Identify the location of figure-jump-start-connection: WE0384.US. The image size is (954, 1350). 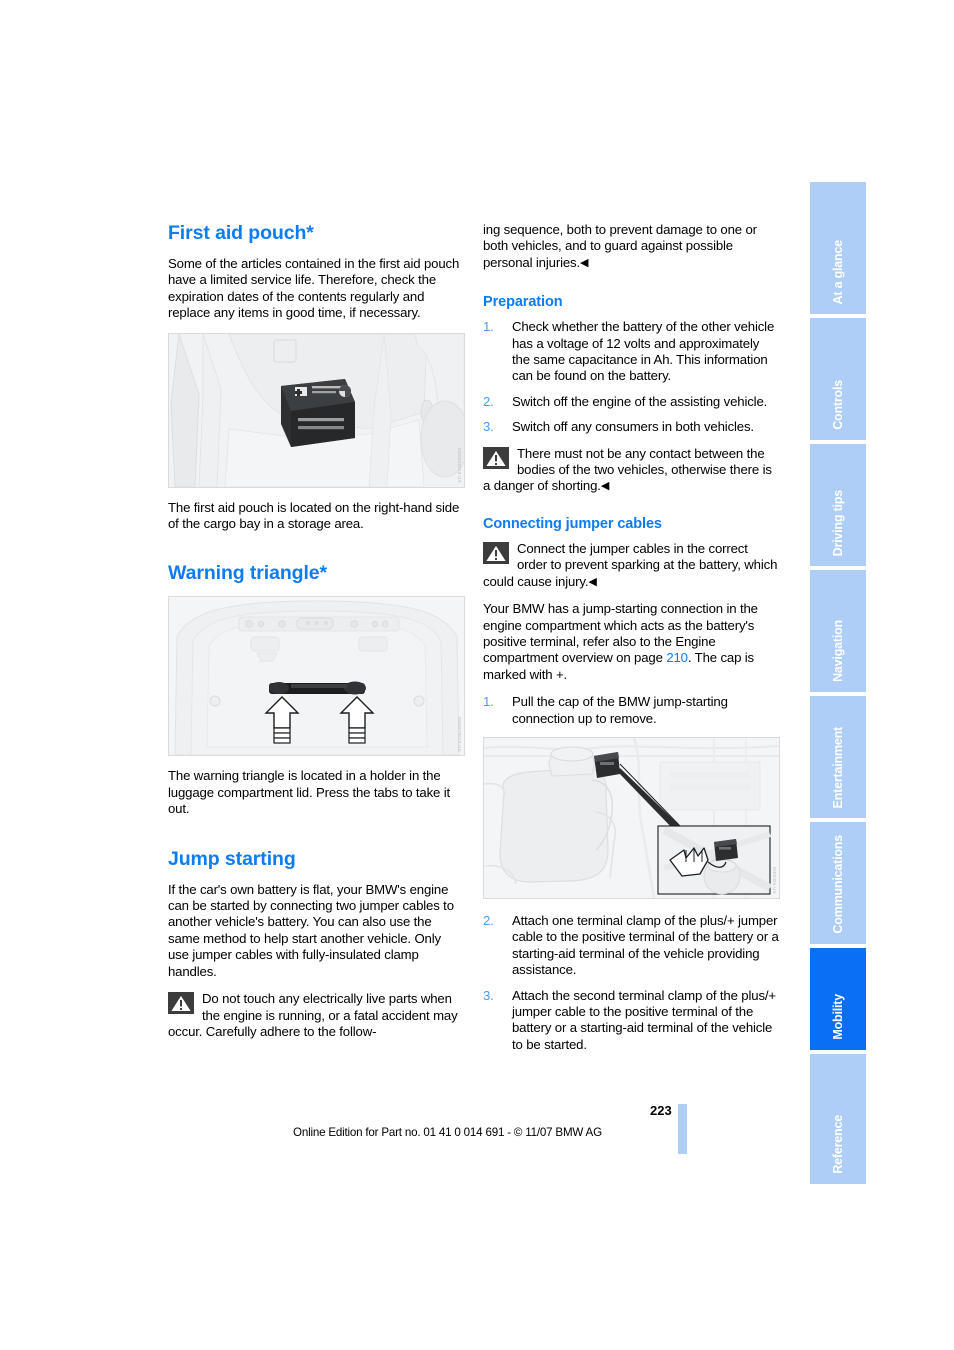
(631, 817).